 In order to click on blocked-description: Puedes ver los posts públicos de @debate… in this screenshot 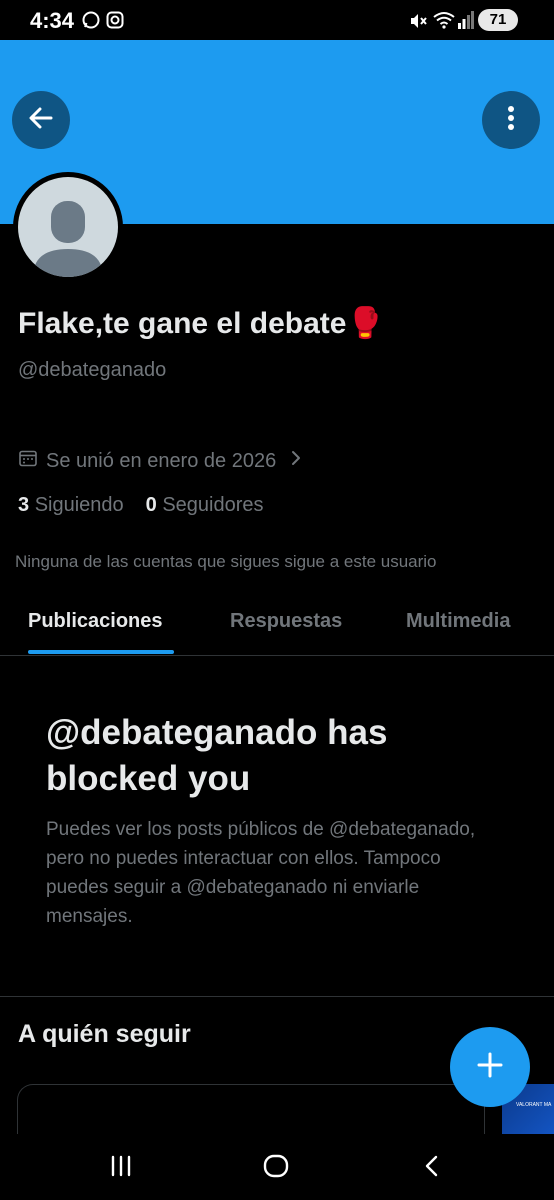, I will do `click(261, 873)`.